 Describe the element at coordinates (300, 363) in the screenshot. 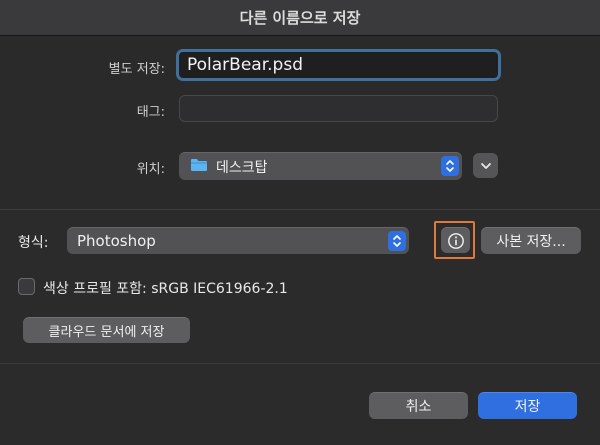

I see `footer-divider` at that location.